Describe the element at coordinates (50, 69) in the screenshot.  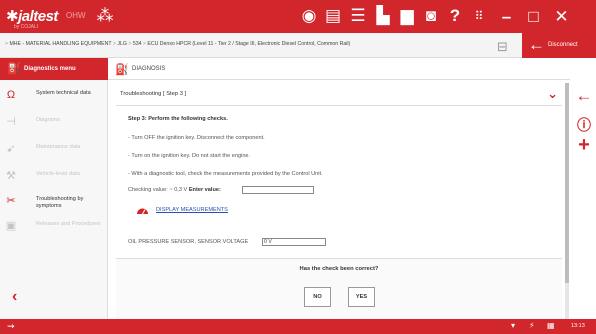
I see `sidebar-title: Diagnostics menu` at that location.